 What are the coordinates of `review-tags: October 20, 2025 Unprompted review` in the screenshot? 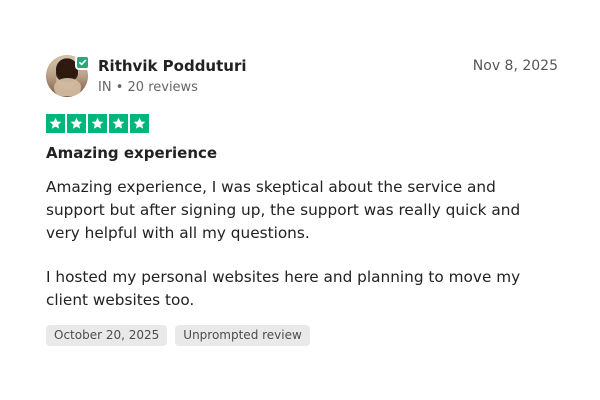 It's located at (302, 336).